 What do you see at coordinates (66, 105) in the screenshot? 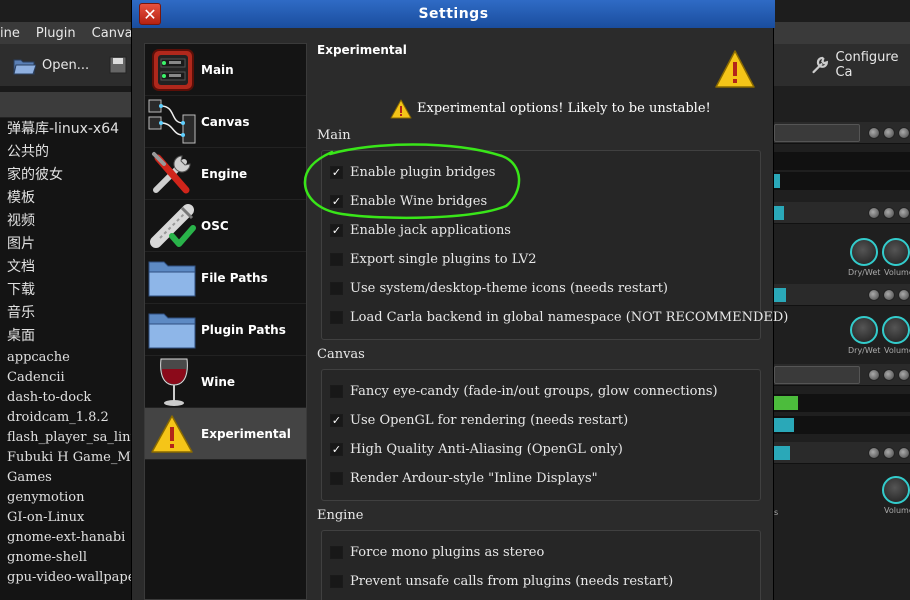
I see `file-tree-header` at bounding box center [66, 105].